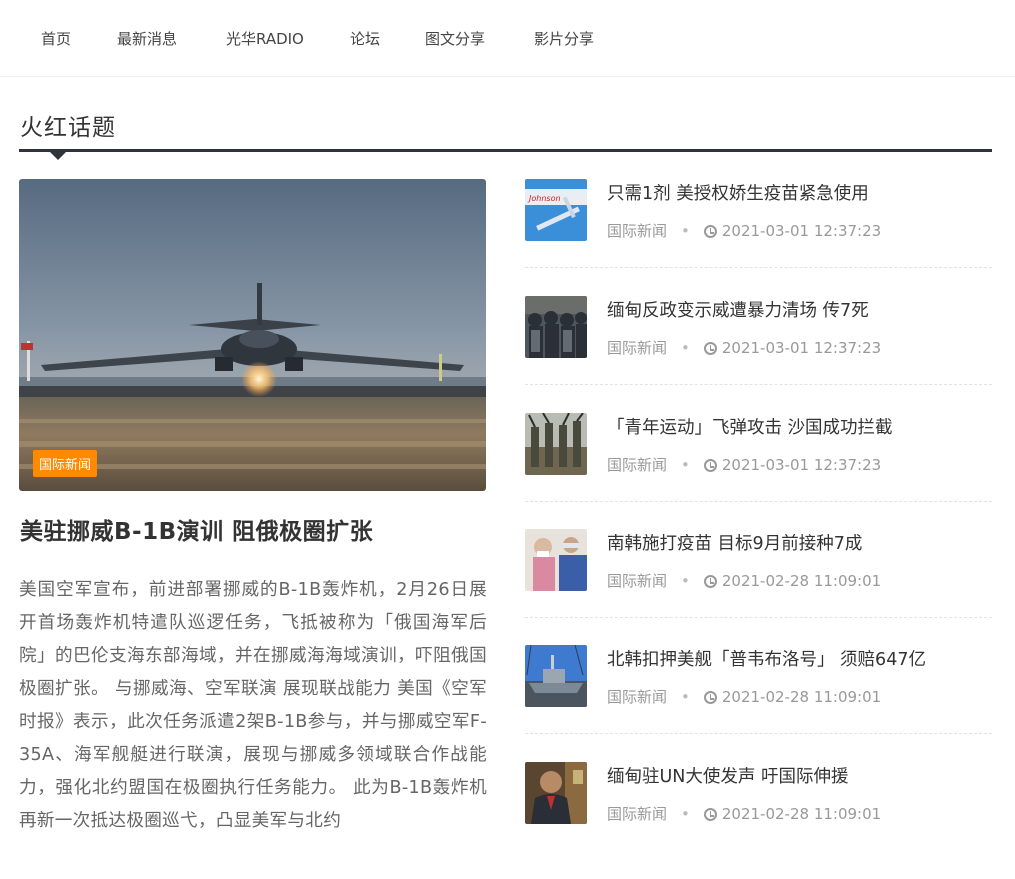  Describe the element at coordinates (738, 309) in the screenshot. I see `news-title: 缅甸反政变示威遭暴力清场 传7死` at that location.